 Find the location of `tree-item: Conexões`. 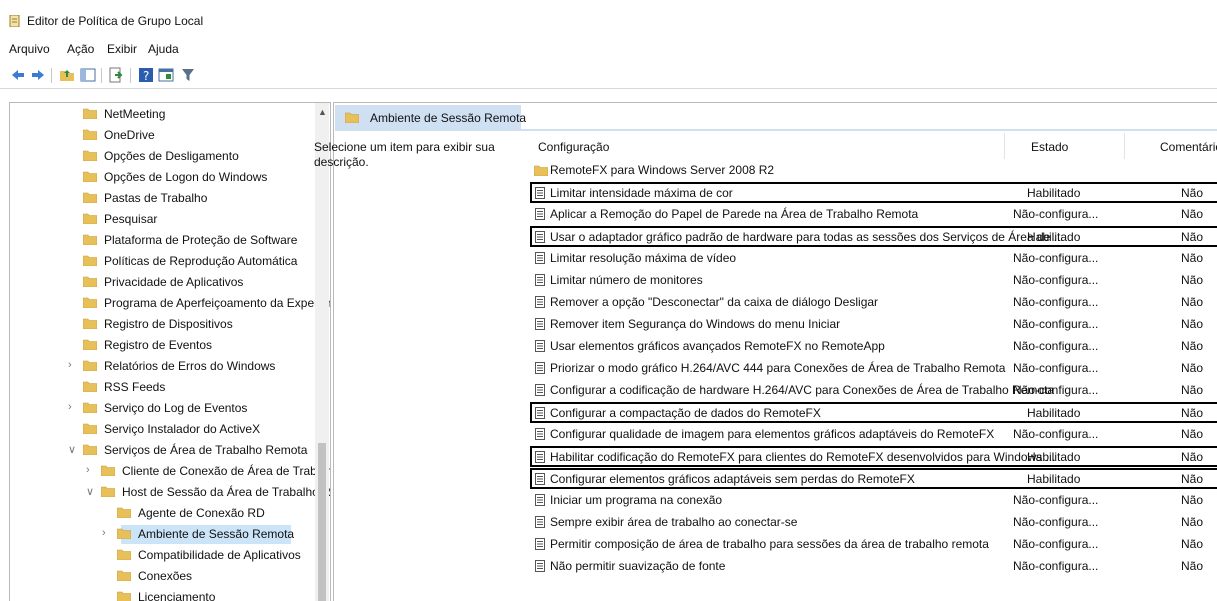

tree-item: Conexões is located at coordinates (162, 576).